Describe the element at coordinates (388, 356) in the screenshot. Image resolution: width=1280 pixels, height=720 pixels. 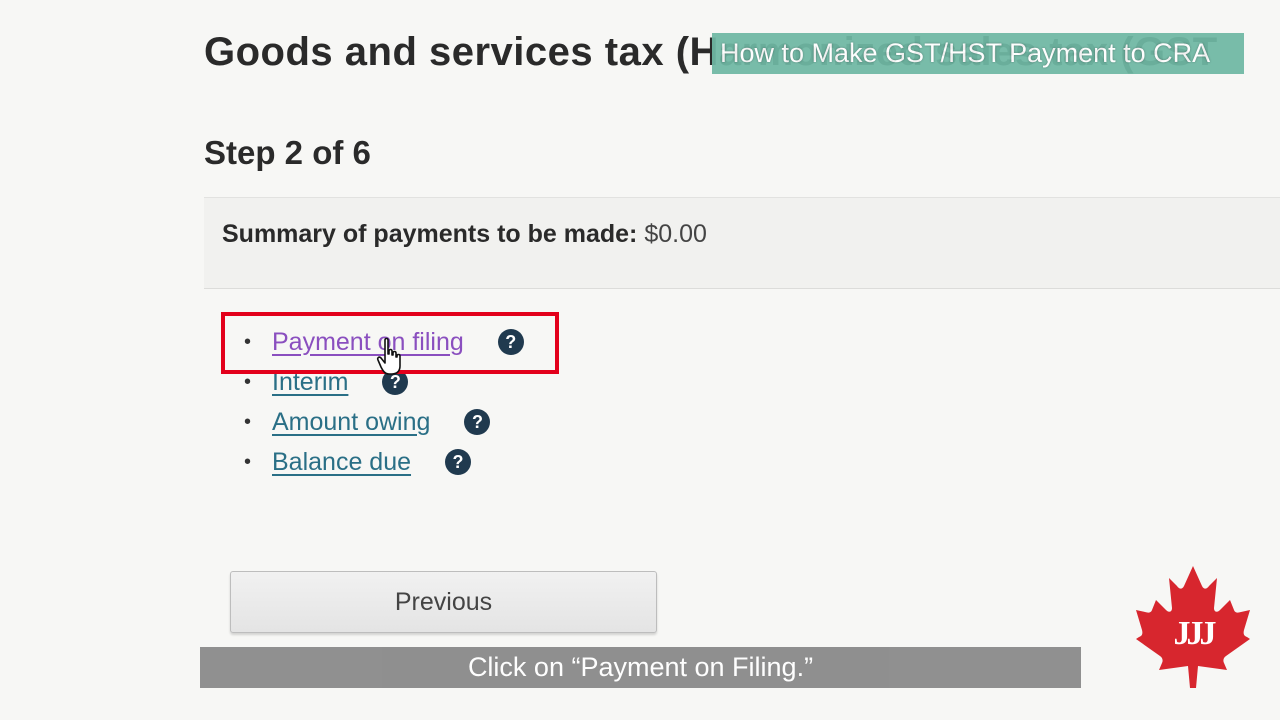
I see `hand-cursor-icon` at that location.